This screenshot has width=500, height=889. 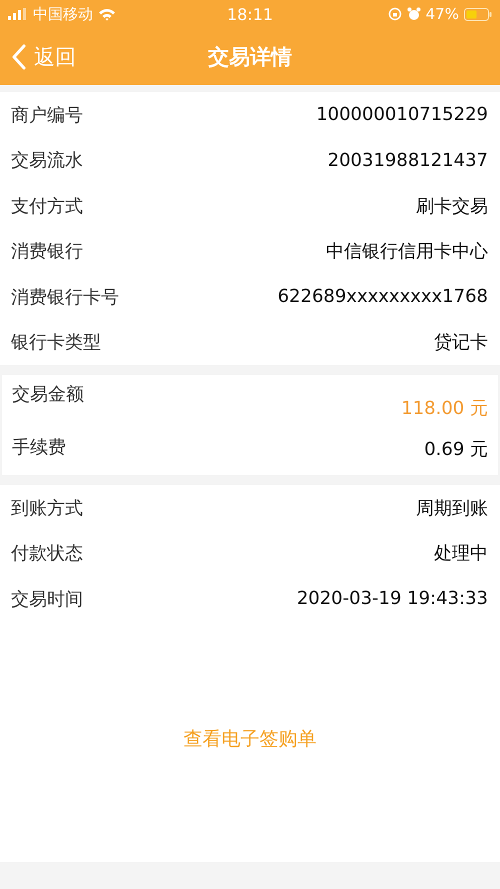 What do you see at coordinates (19, 57) in the screenshot?
I see `chevron-left-icon` at bounding box center [19, 57].